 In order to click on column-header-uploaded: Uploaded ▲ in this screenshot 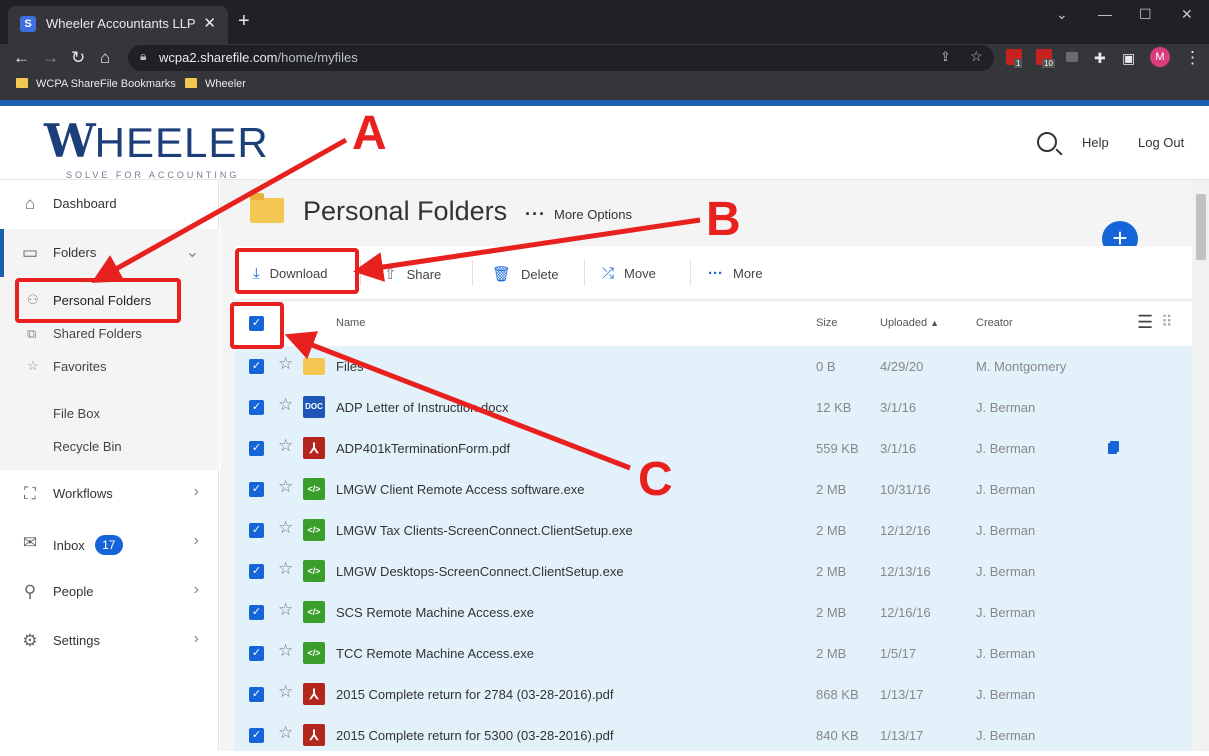, I will do `click(909, 323)`.